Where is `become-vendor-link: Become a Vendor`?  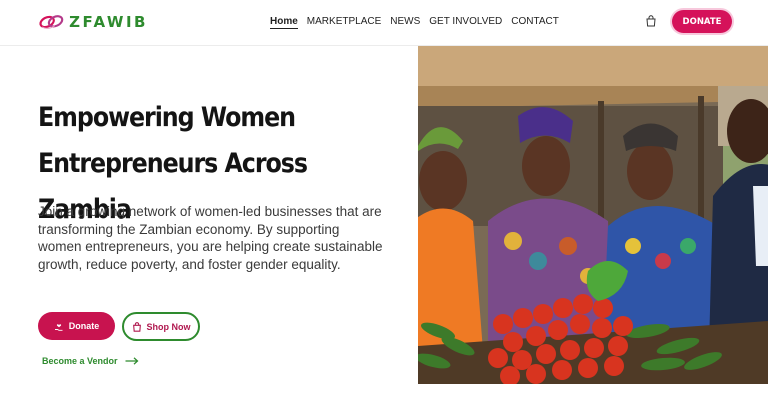 become-vendor-link: Become a Vendor is located at coordinates (90, 361).